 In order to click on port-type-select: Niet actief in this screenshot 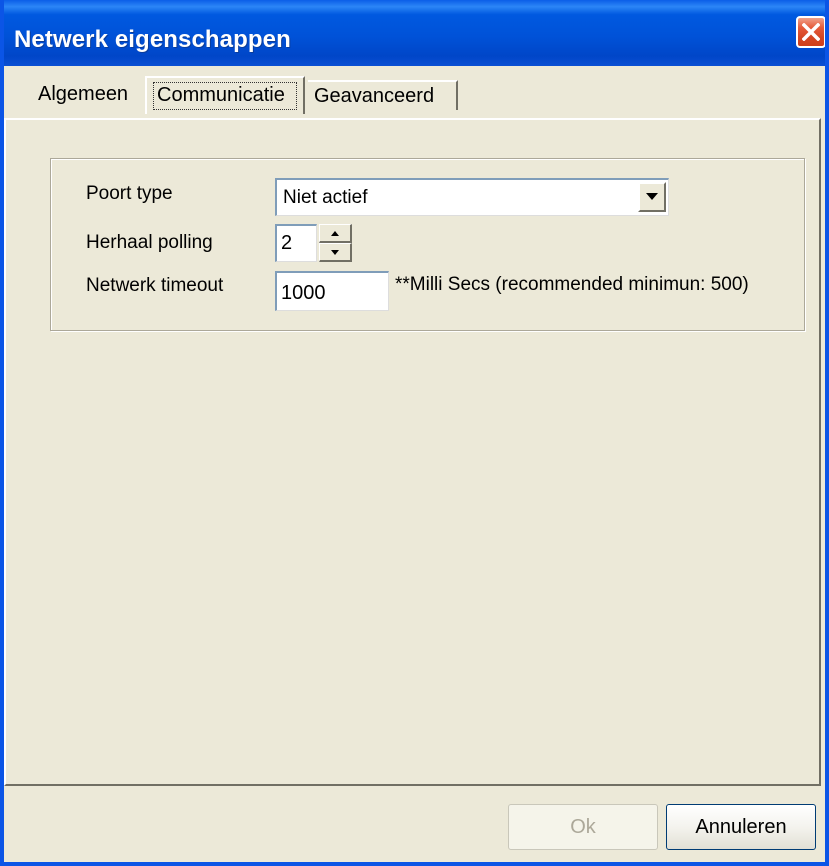, I will do `click(472, 197)`.